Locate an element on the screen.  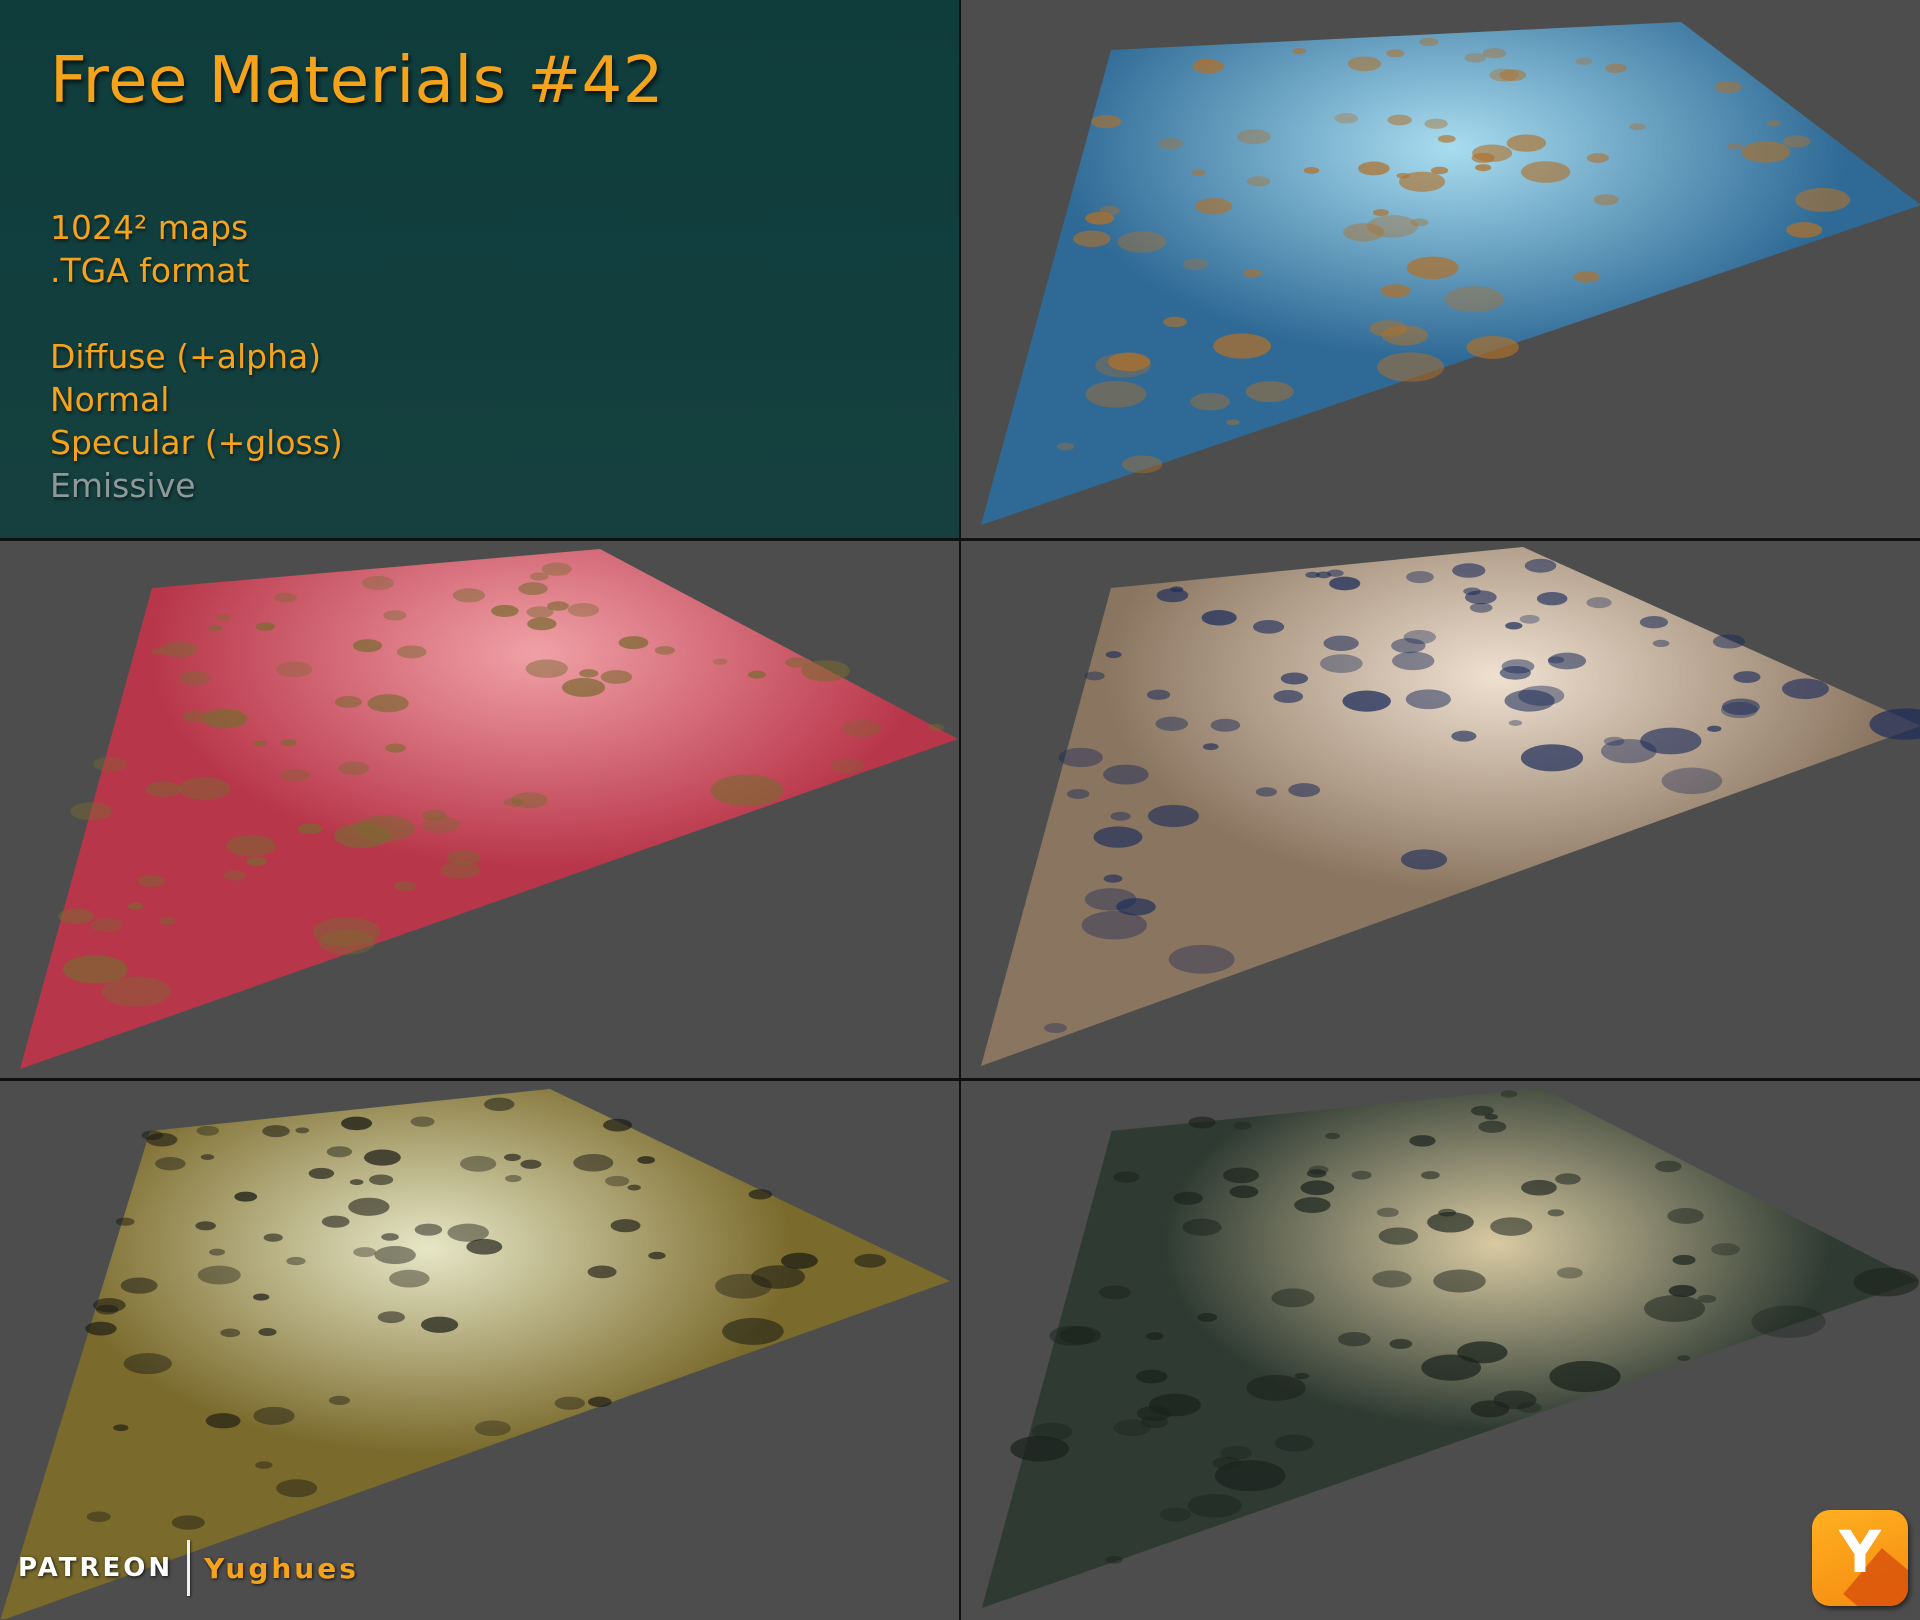
logo-glyph: Y is located at coordinates (1860, 1552).